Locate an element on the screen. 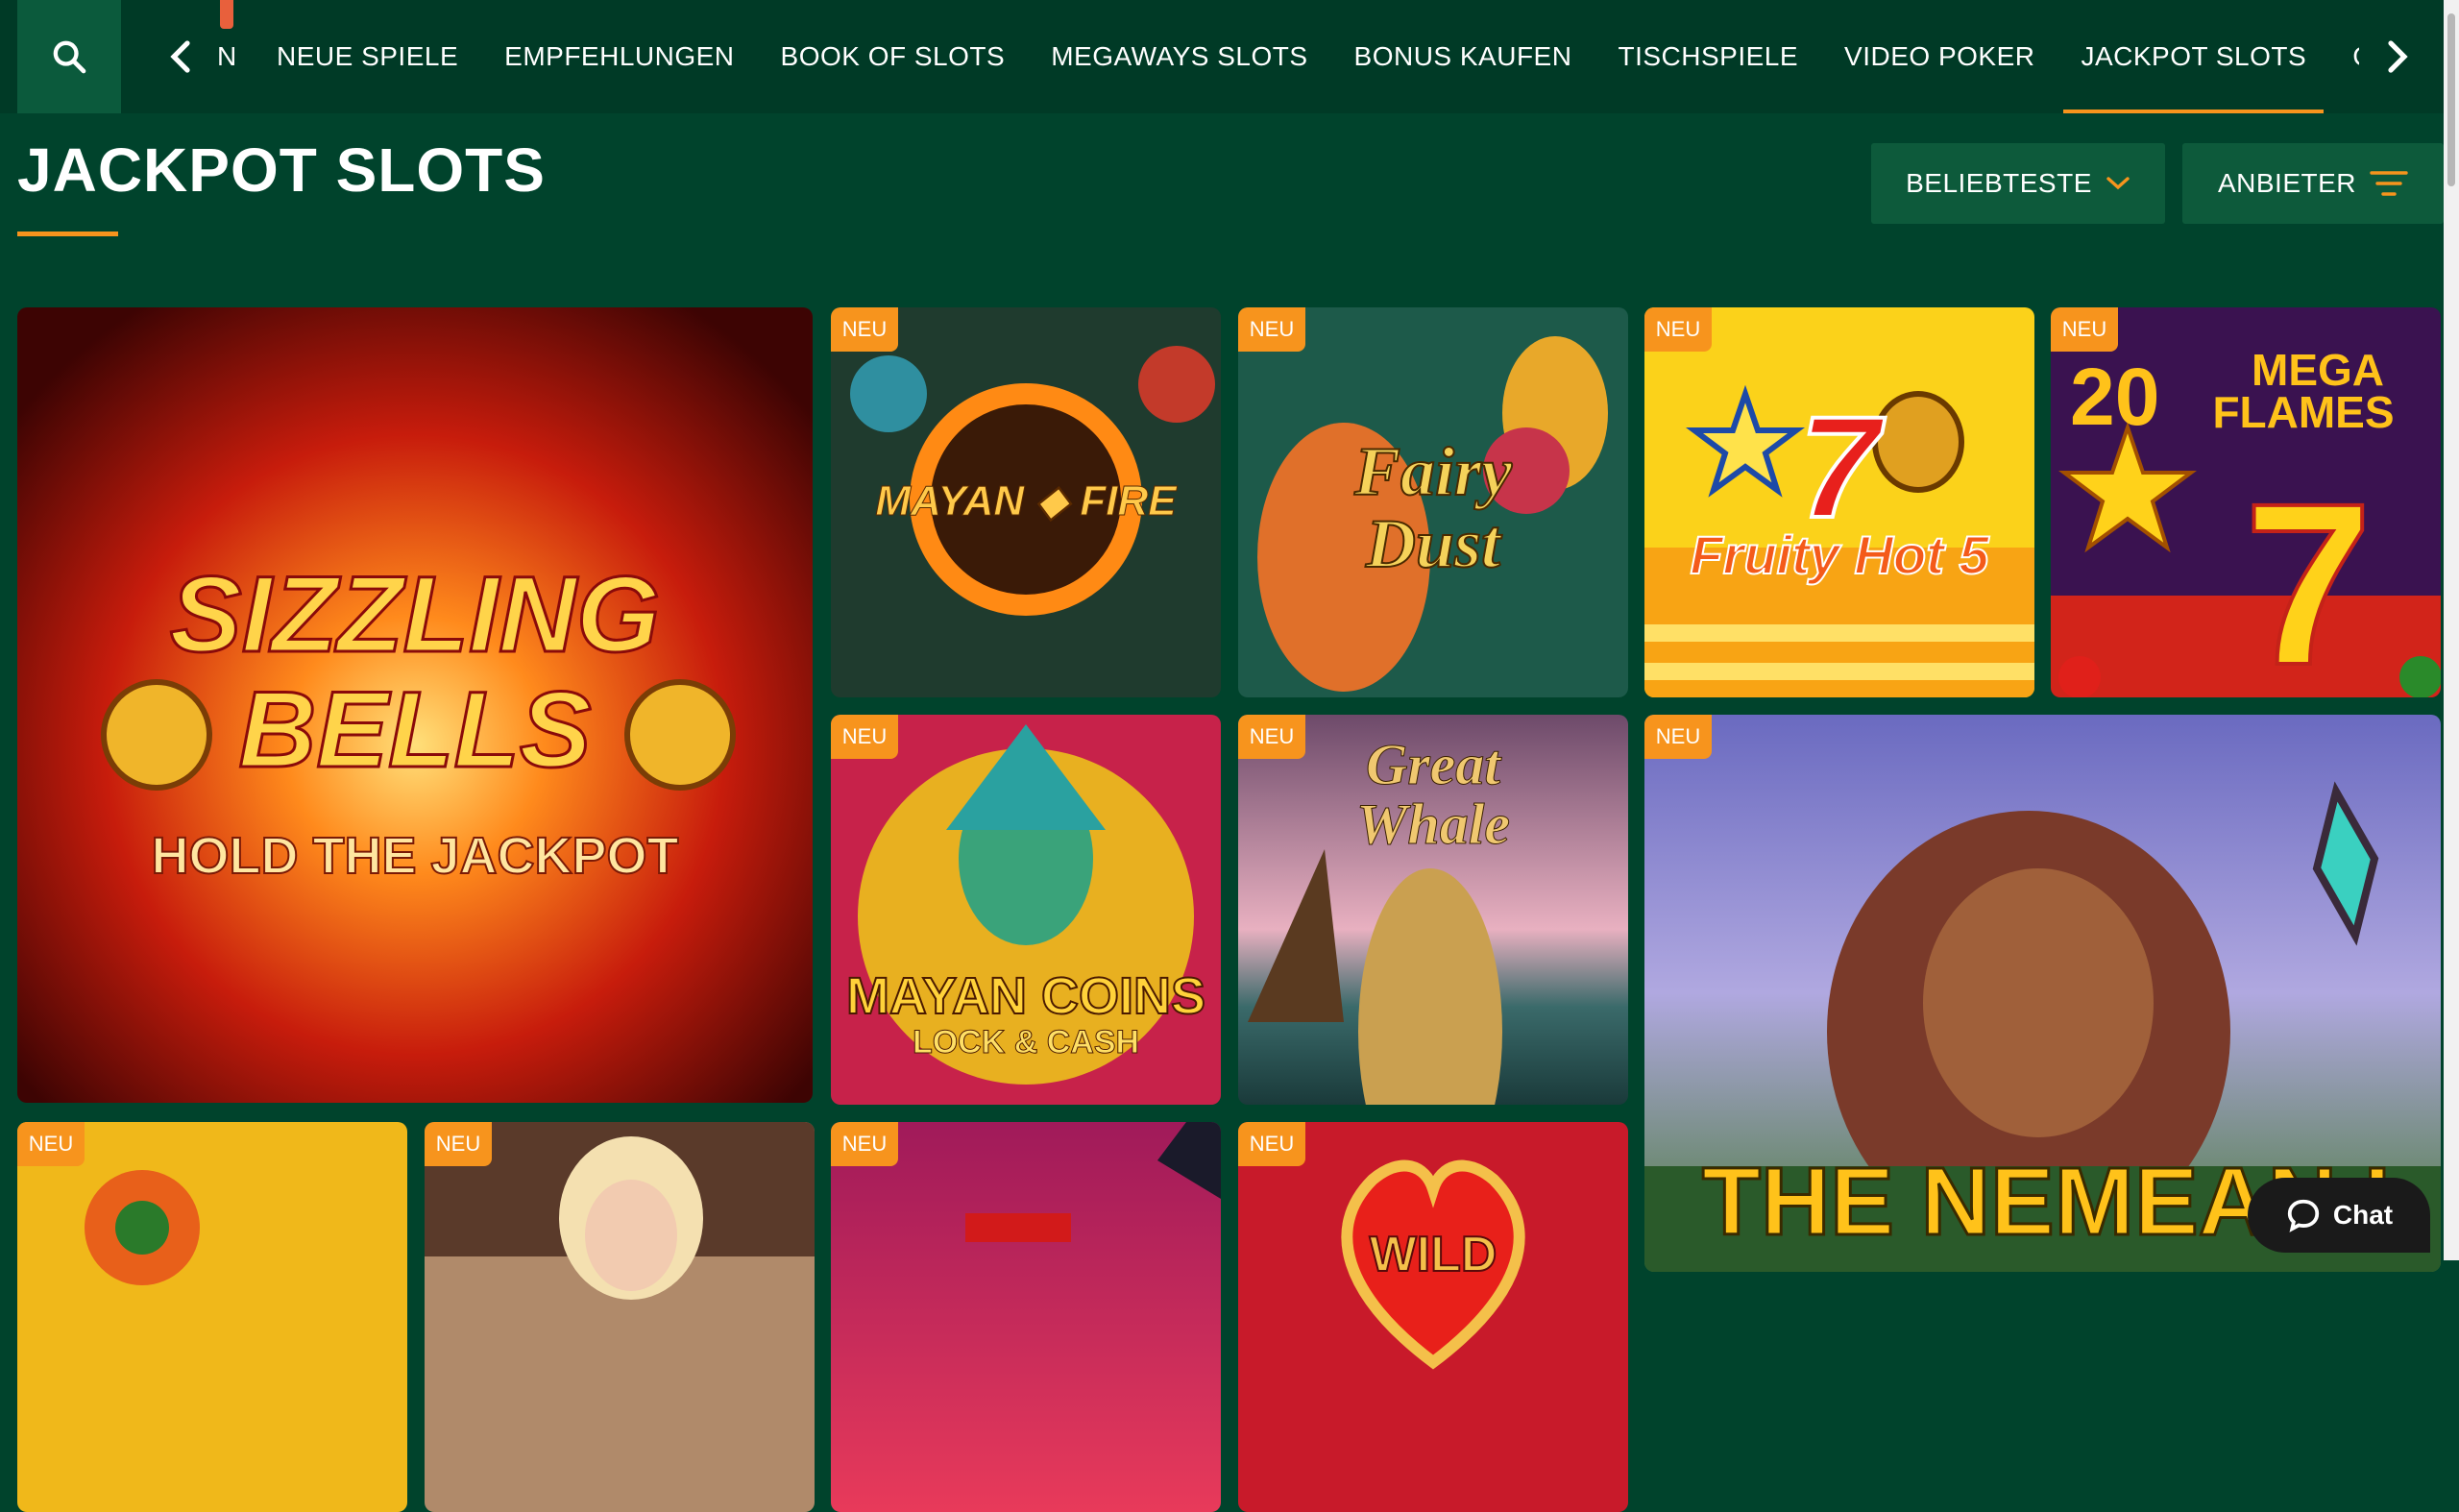 Image resolution: width=2459 pixels, height=1512 pixels. sort-label: BELIEBTESTE is located at coordinates (1999, 183).